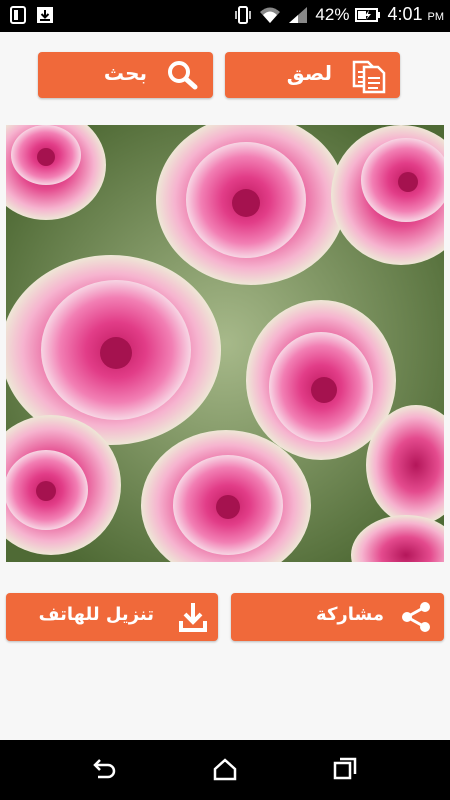  Describe the element at coordinates (436, 17) in the screenshot. I see `clock-ampm: PM` at that location.